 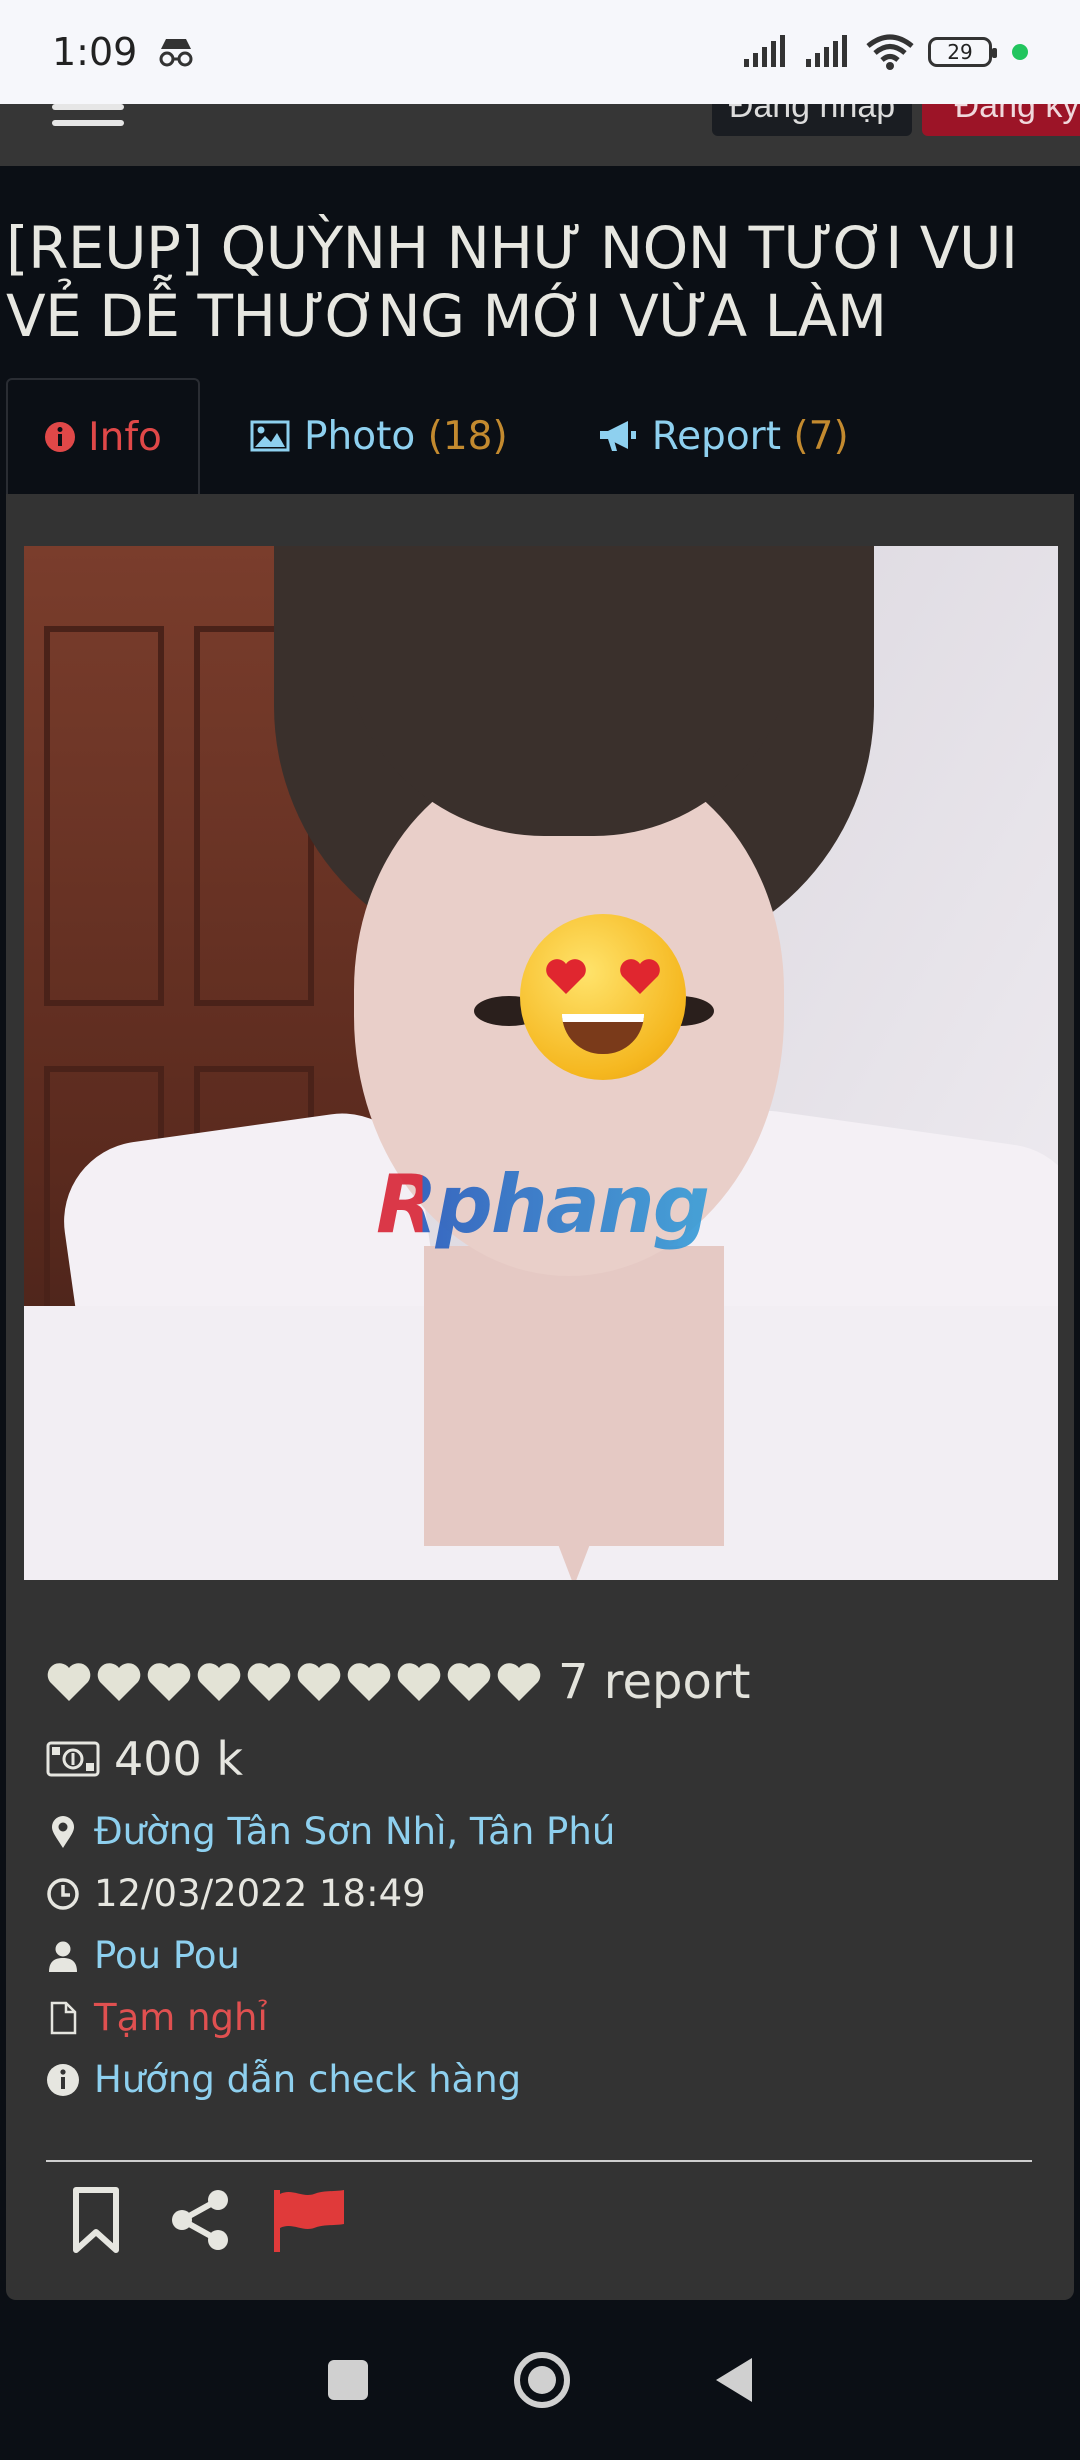 I want to click on heart-eyes-emoji-icon, so click(x=603, y=997).